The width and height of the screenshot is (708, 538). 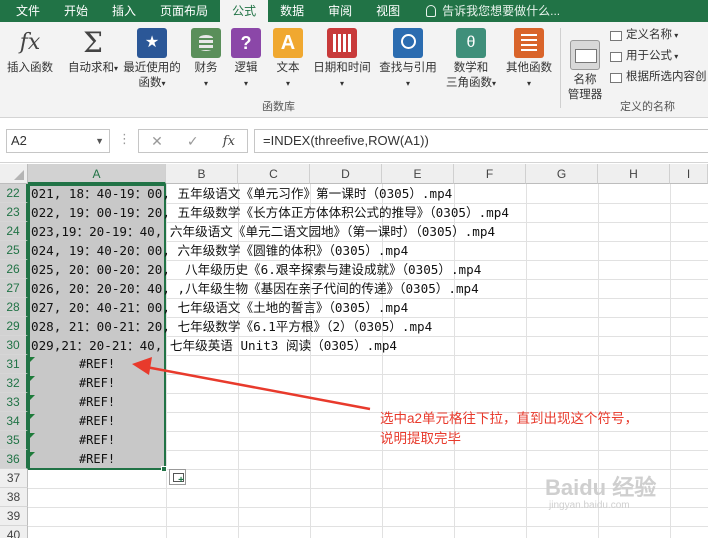 What do you see at coordinates (125, 139) in the screenshot?
I see `resize-handle-icon: ⋮` at bounding box center [125, 139].